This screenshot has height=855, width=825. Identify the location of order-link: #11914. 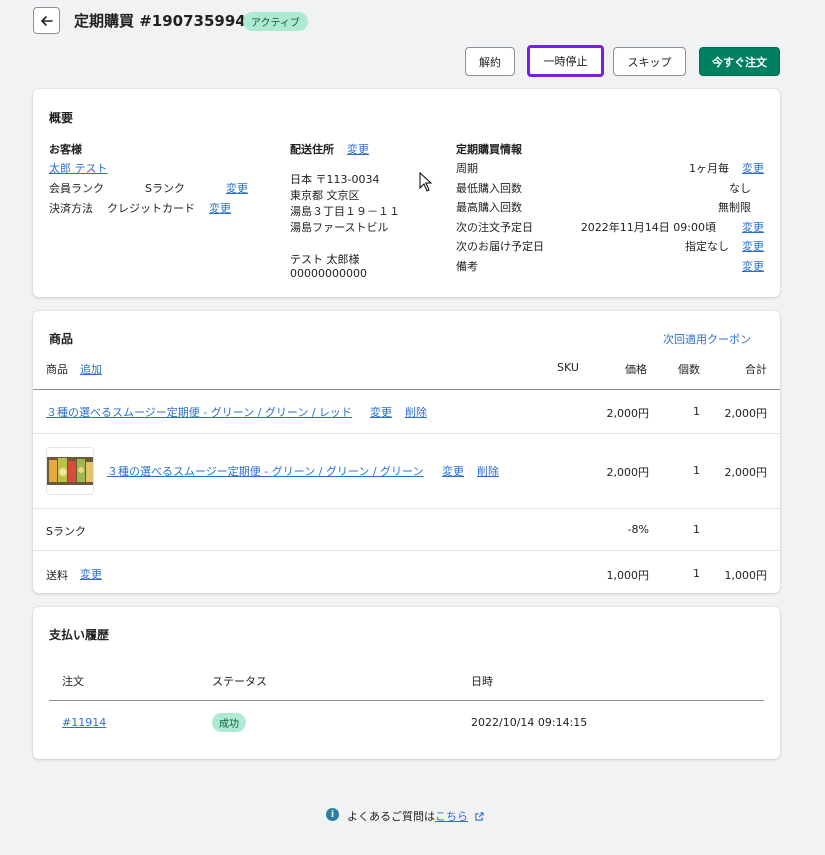
(84, 722).